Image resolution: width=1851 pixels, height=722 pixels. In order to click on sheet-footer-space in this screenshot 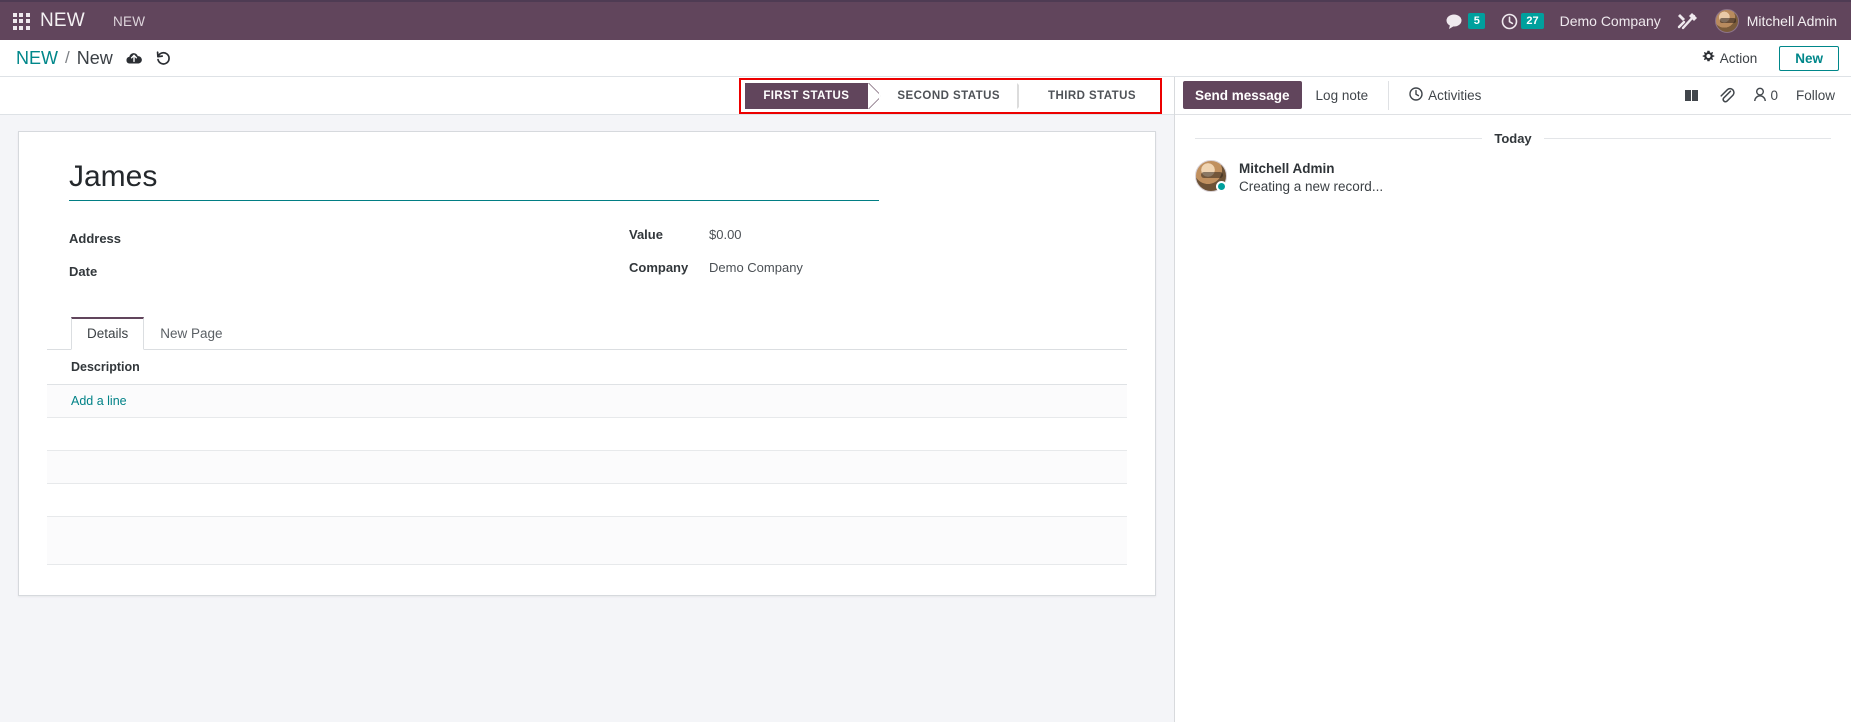, I will do `click(587, 580)`.